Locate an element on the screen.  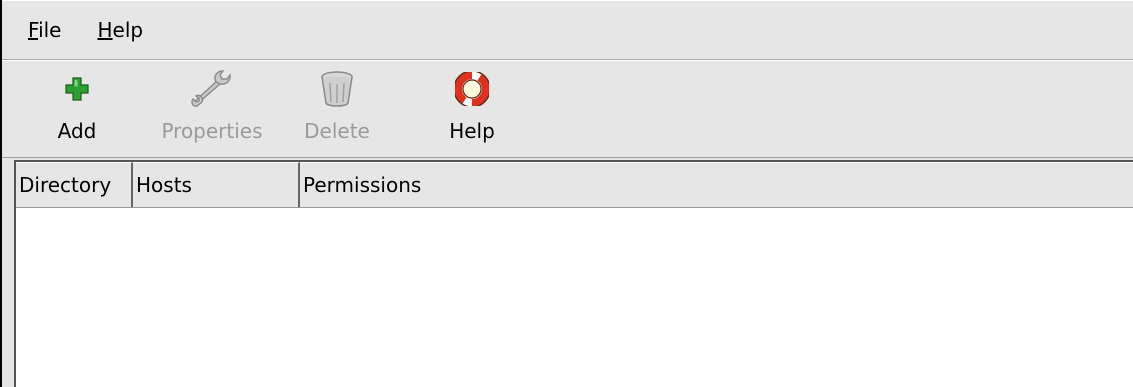
menu-file: File is located at coordinates (44, 30).